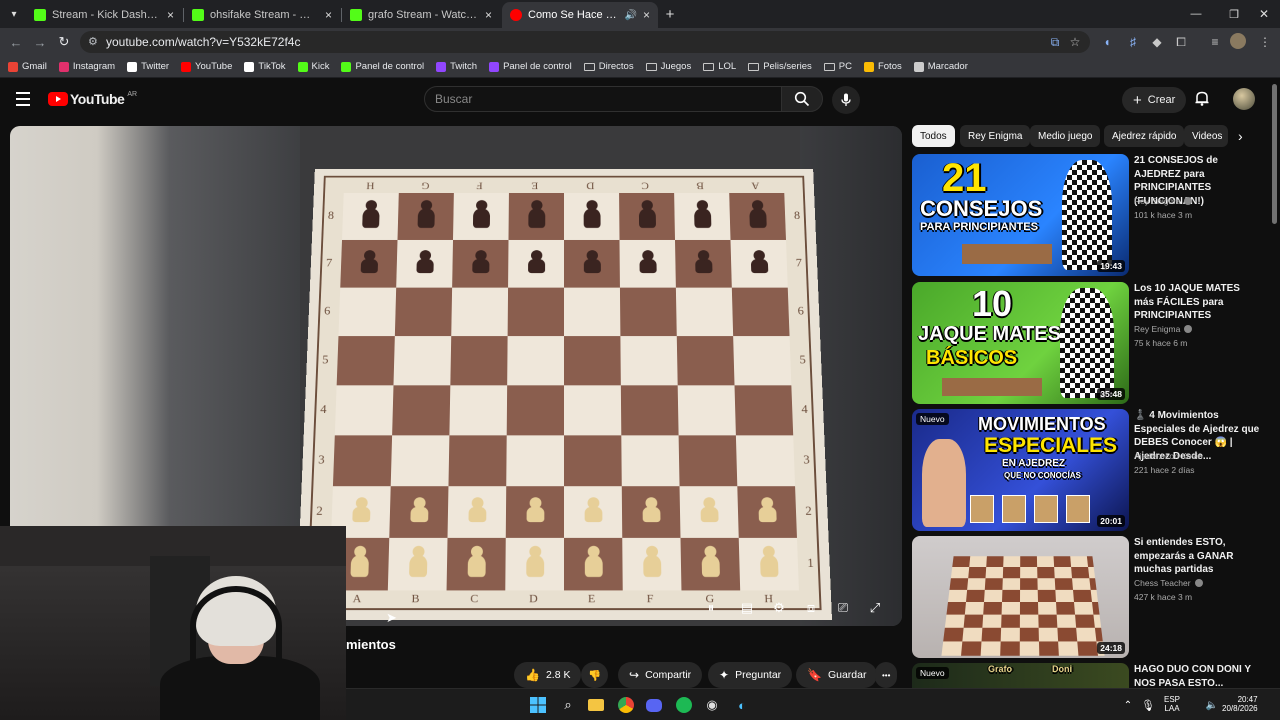 The height and width of the screenshot is (720, 1280). What do you see at coordinates (1264, 14) in the screenshot?
I see `close-window-icon: ✕` at bounding box center [1264, 14].